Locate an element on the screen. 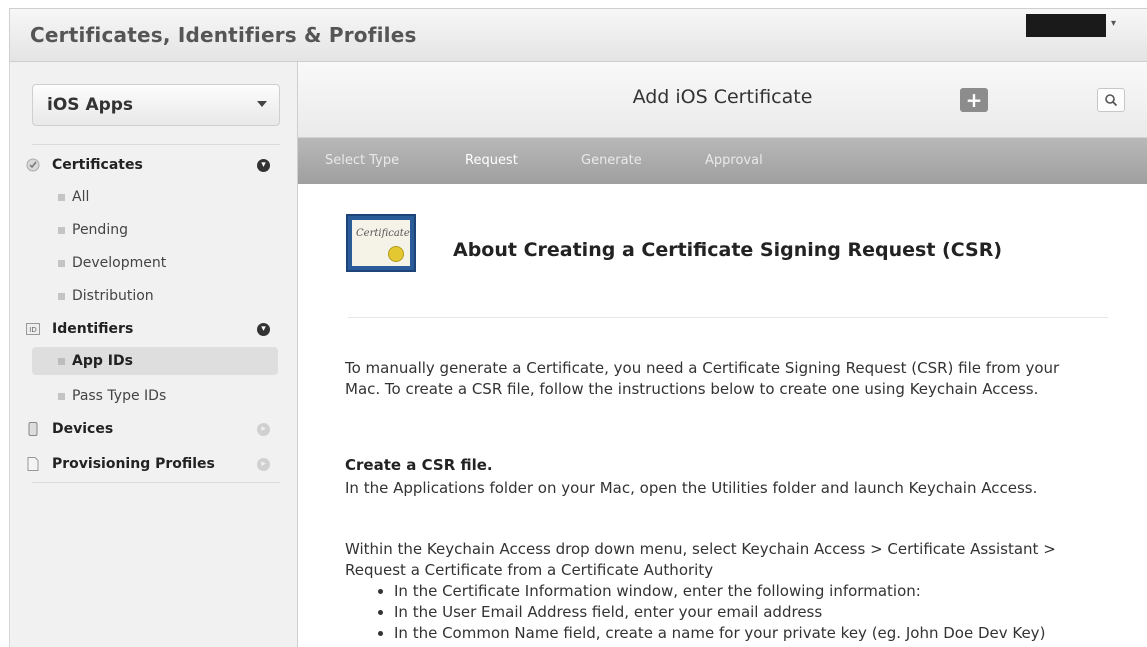 This screenshot has height=647, width=1147. top-bar: Certificates, Identifiers & Profiles is located at coordinates (578, 35).